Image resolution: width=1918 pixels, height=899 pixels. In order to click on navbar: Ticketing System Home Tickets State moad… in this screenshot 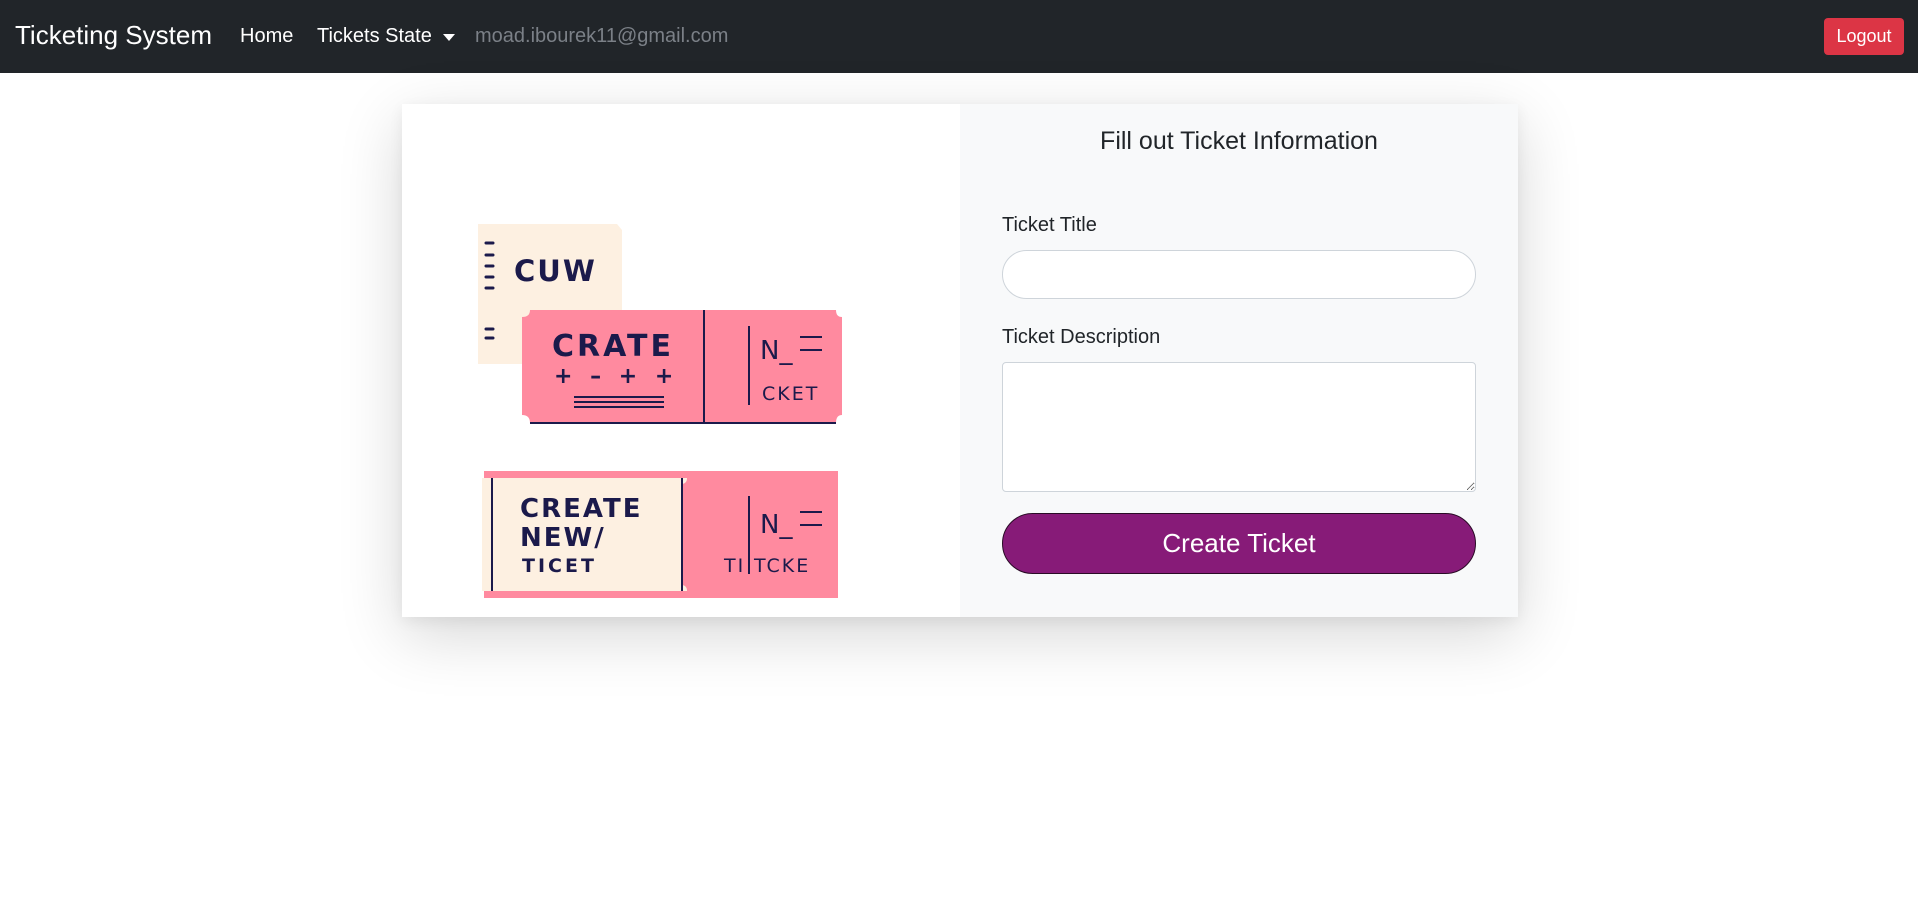, I will do `click(959, 36)`.